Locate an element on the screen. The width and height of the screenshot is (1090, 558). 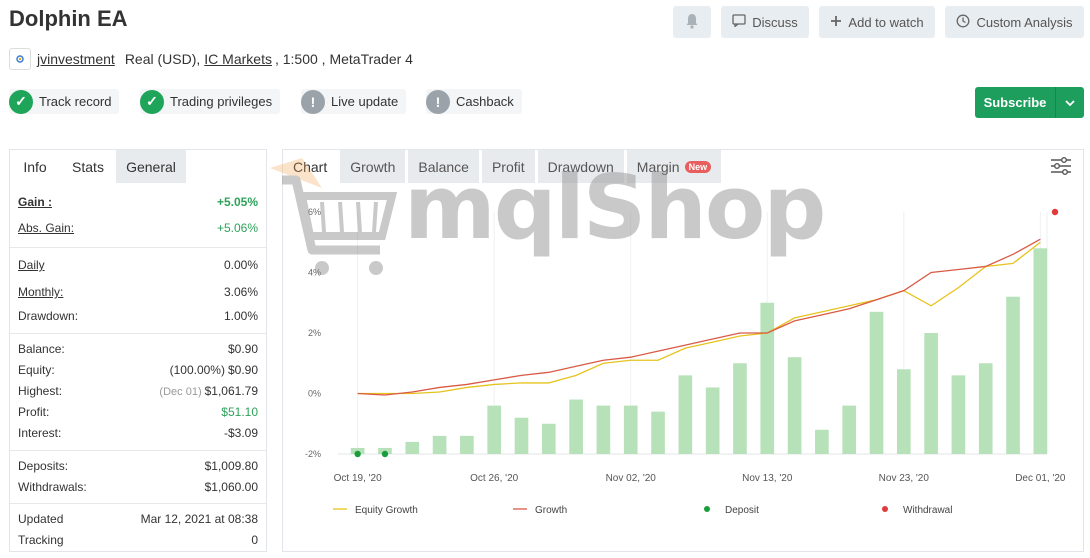
add-to-watch-button: Add to watch is located at coordinates (877, 22).